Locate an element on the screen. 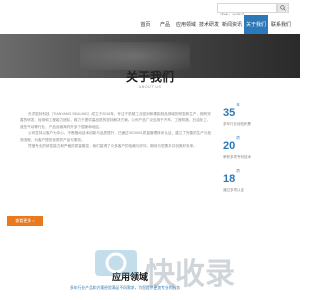 Image resolution: width=320 pixels, height=300 pixels. nav-home: 首页 is located at coordinates (145, 24).